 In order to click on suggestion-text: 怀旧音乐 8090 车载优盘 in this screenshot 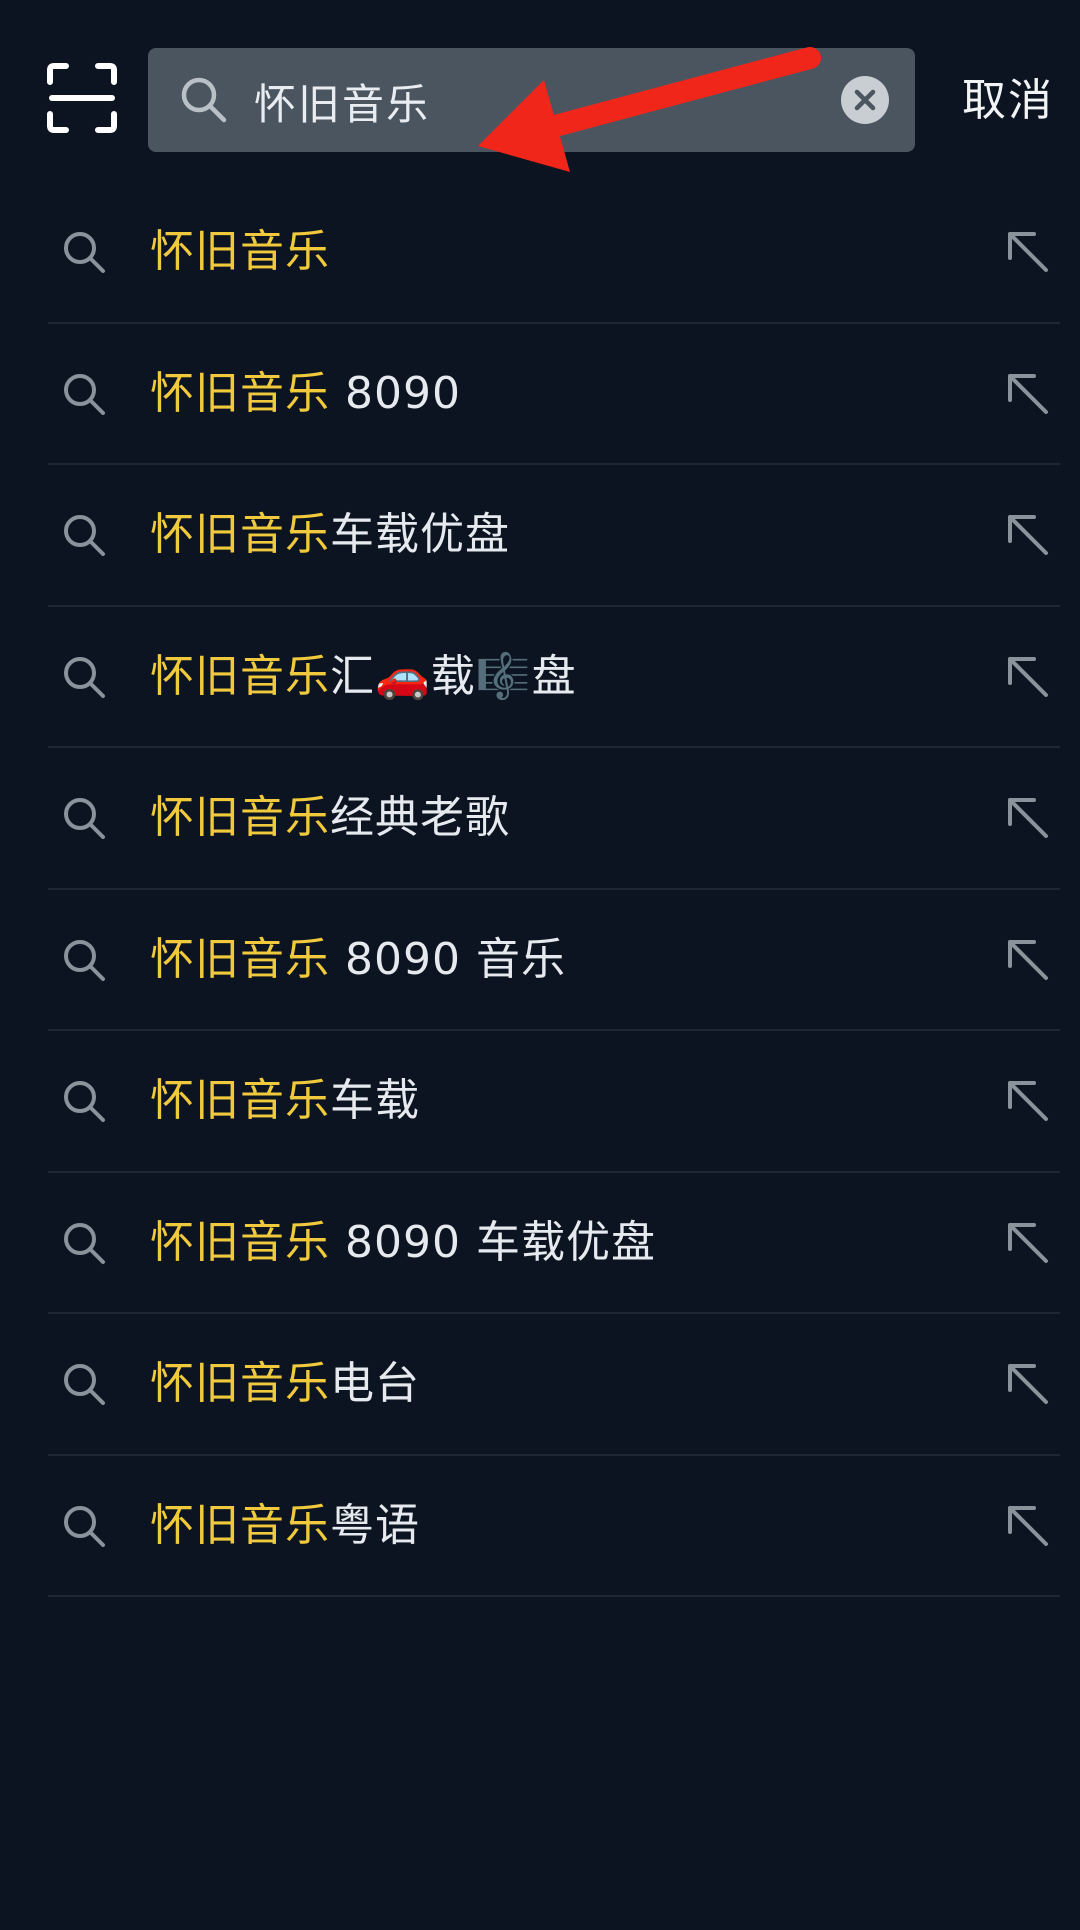, I will do `click(403, 1243)`.